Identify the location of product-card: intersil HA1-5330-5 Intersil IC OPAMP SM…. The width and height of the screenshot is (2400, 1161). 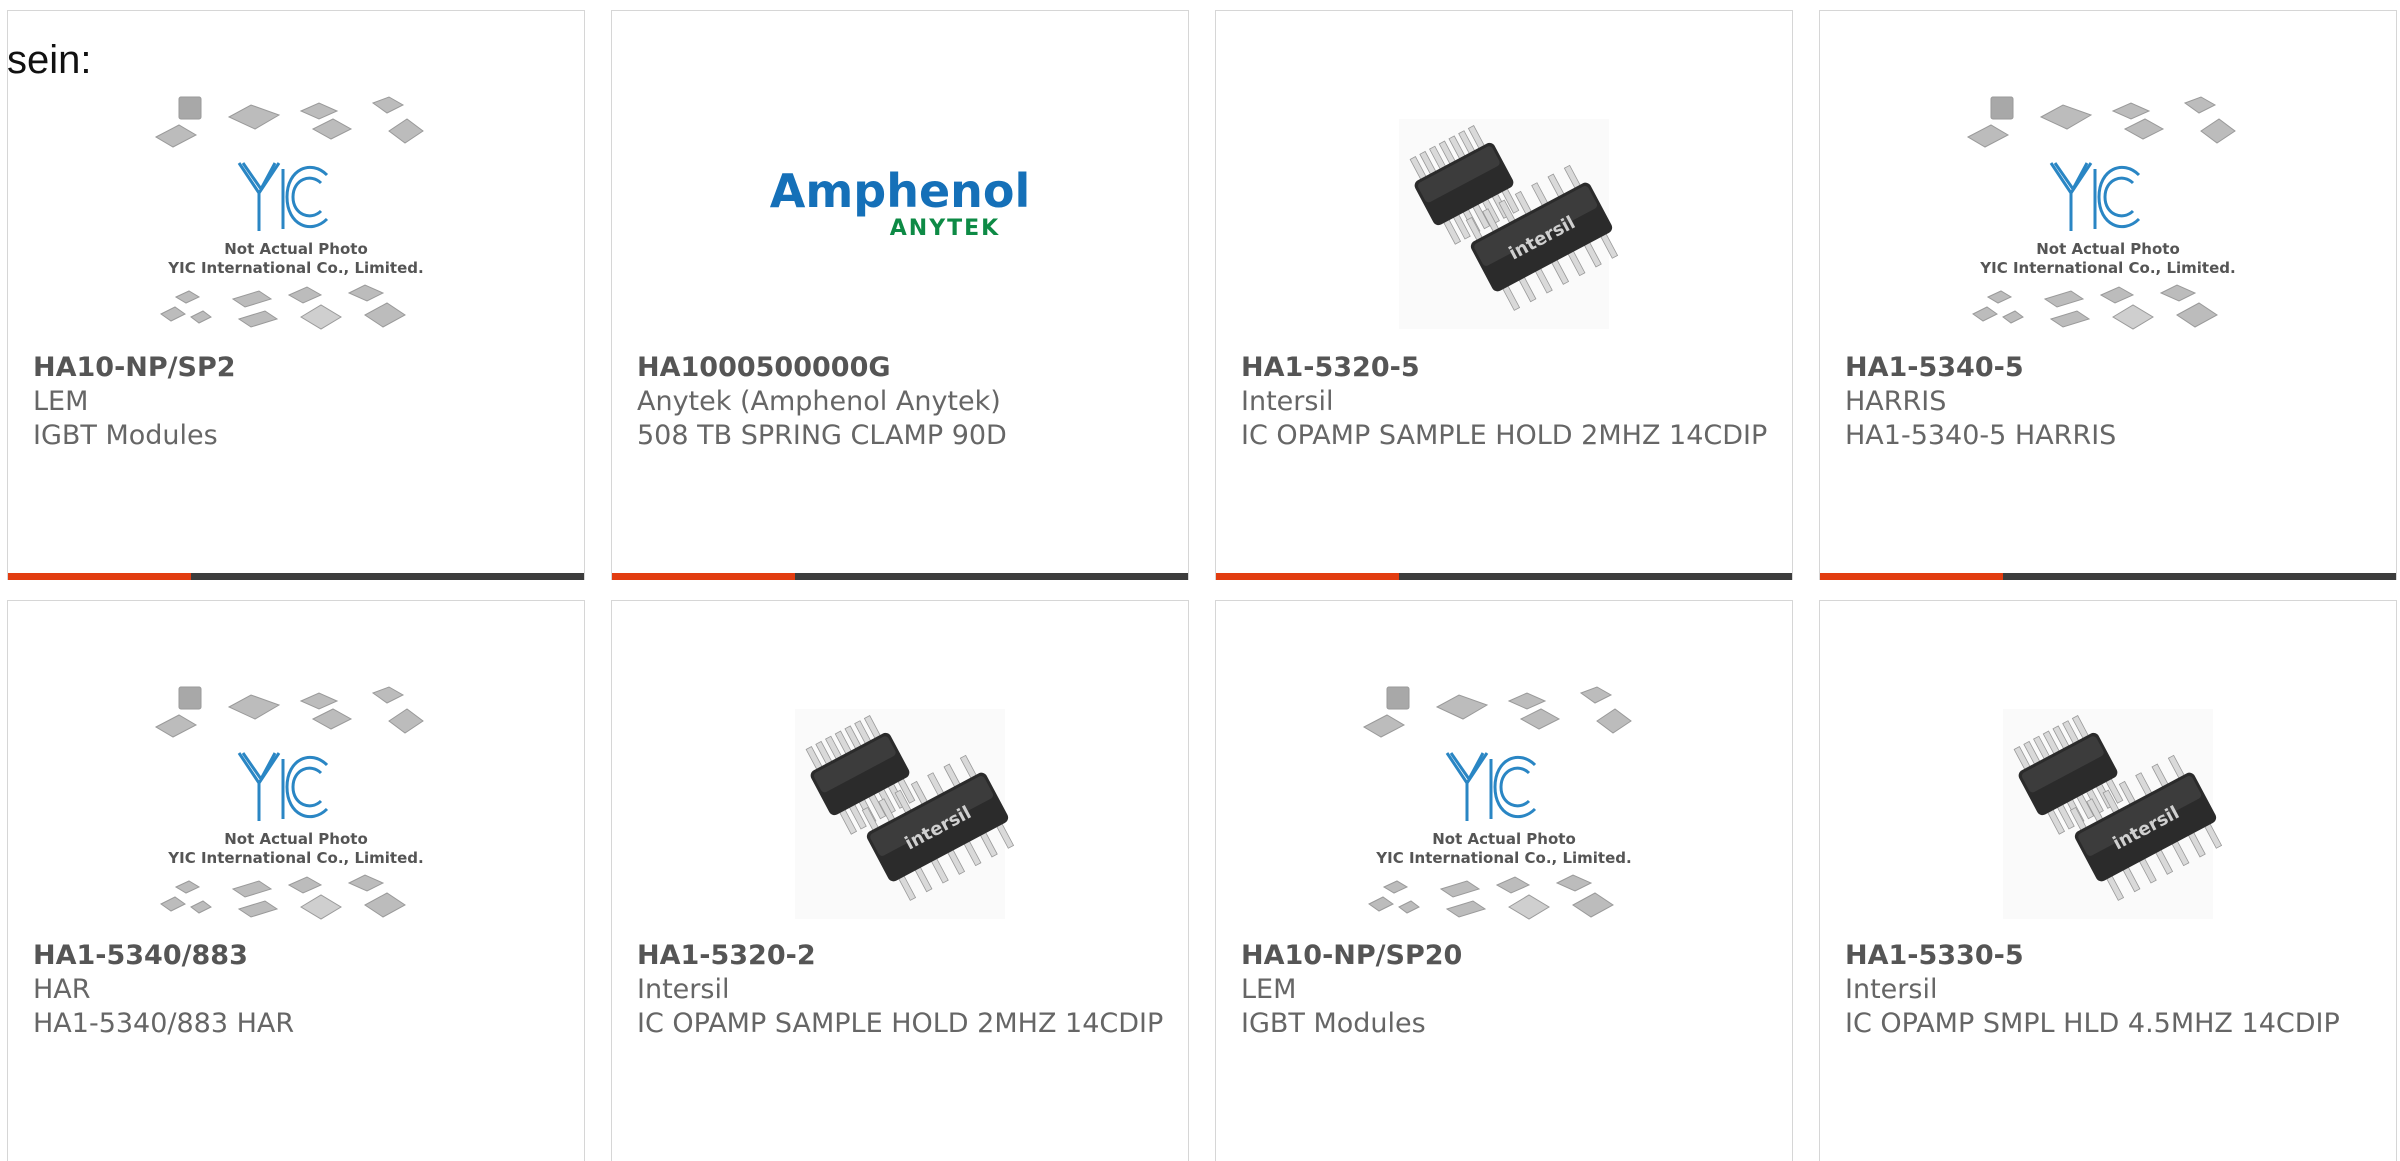
(2108, 880).